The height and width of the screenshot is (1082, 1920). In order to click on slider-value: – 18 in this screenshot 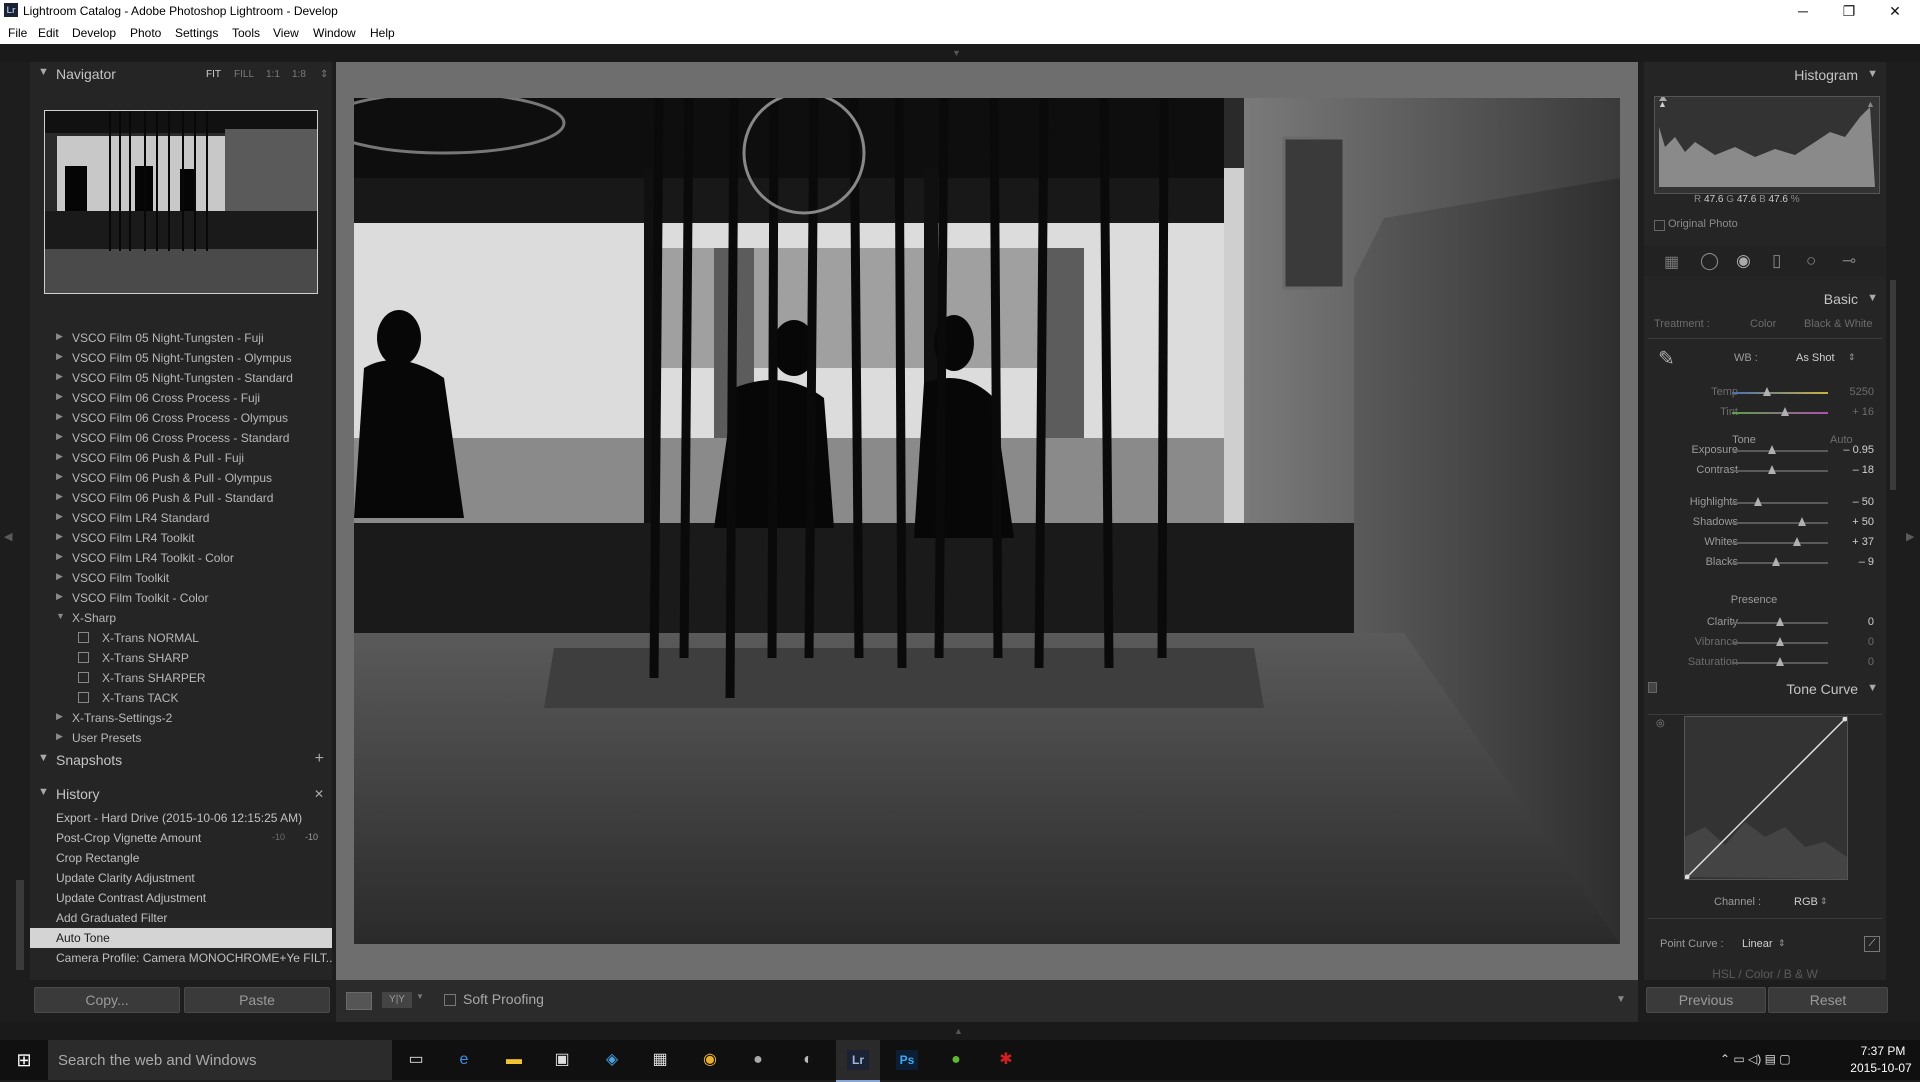, I will do `click(1863, 470)`.